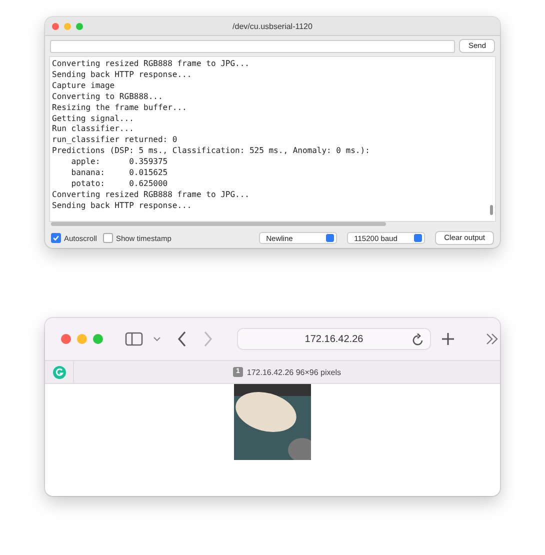 The image size is (545, 555). Describe the element at coordinates (83, 86) in the screenshot. I see `output-line: Capture image` at that location.